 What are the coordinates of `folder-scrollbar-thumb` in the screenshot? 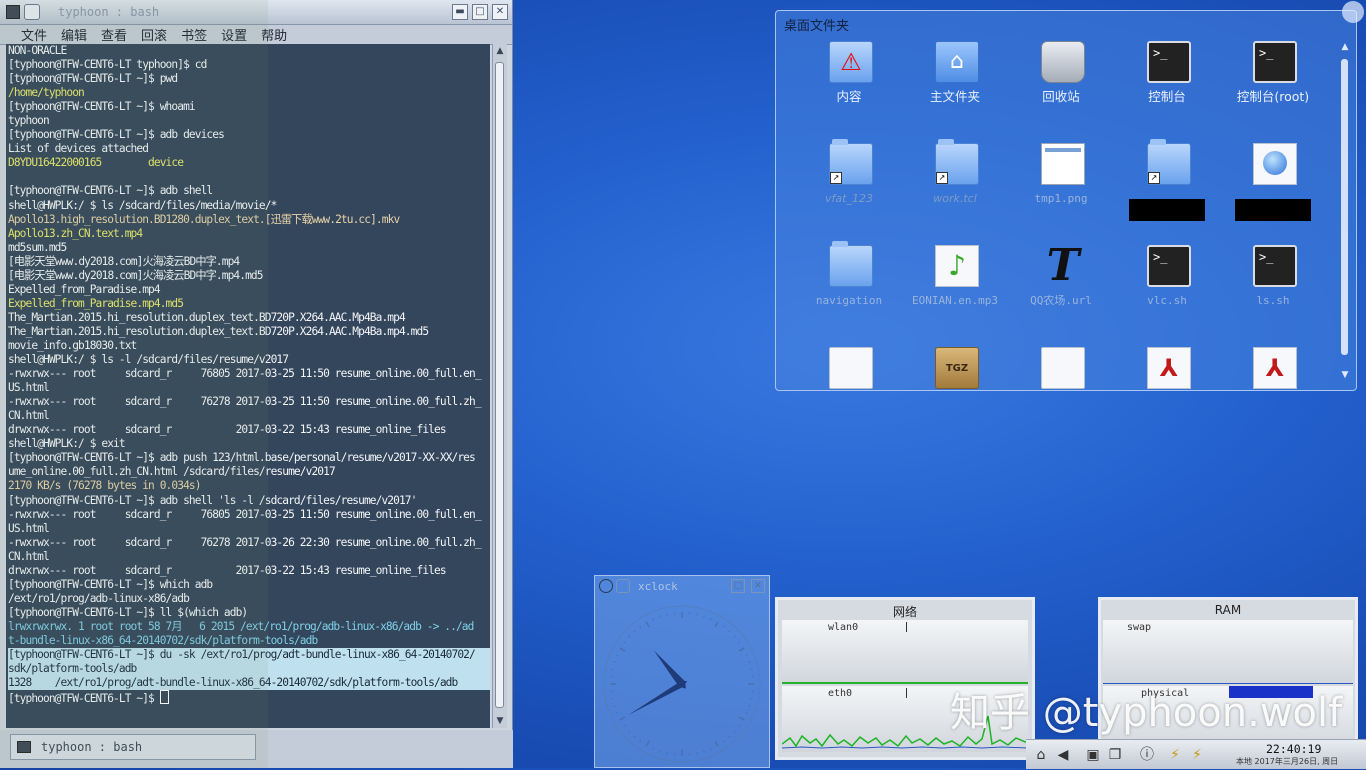 It's located at (1344, 207).